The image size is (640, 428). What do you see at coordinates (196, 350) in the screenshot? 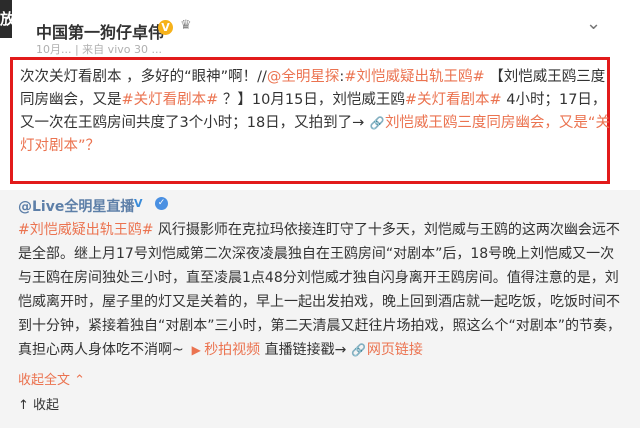
I see `video-icon: ▶` at bounding box center [196, 350].